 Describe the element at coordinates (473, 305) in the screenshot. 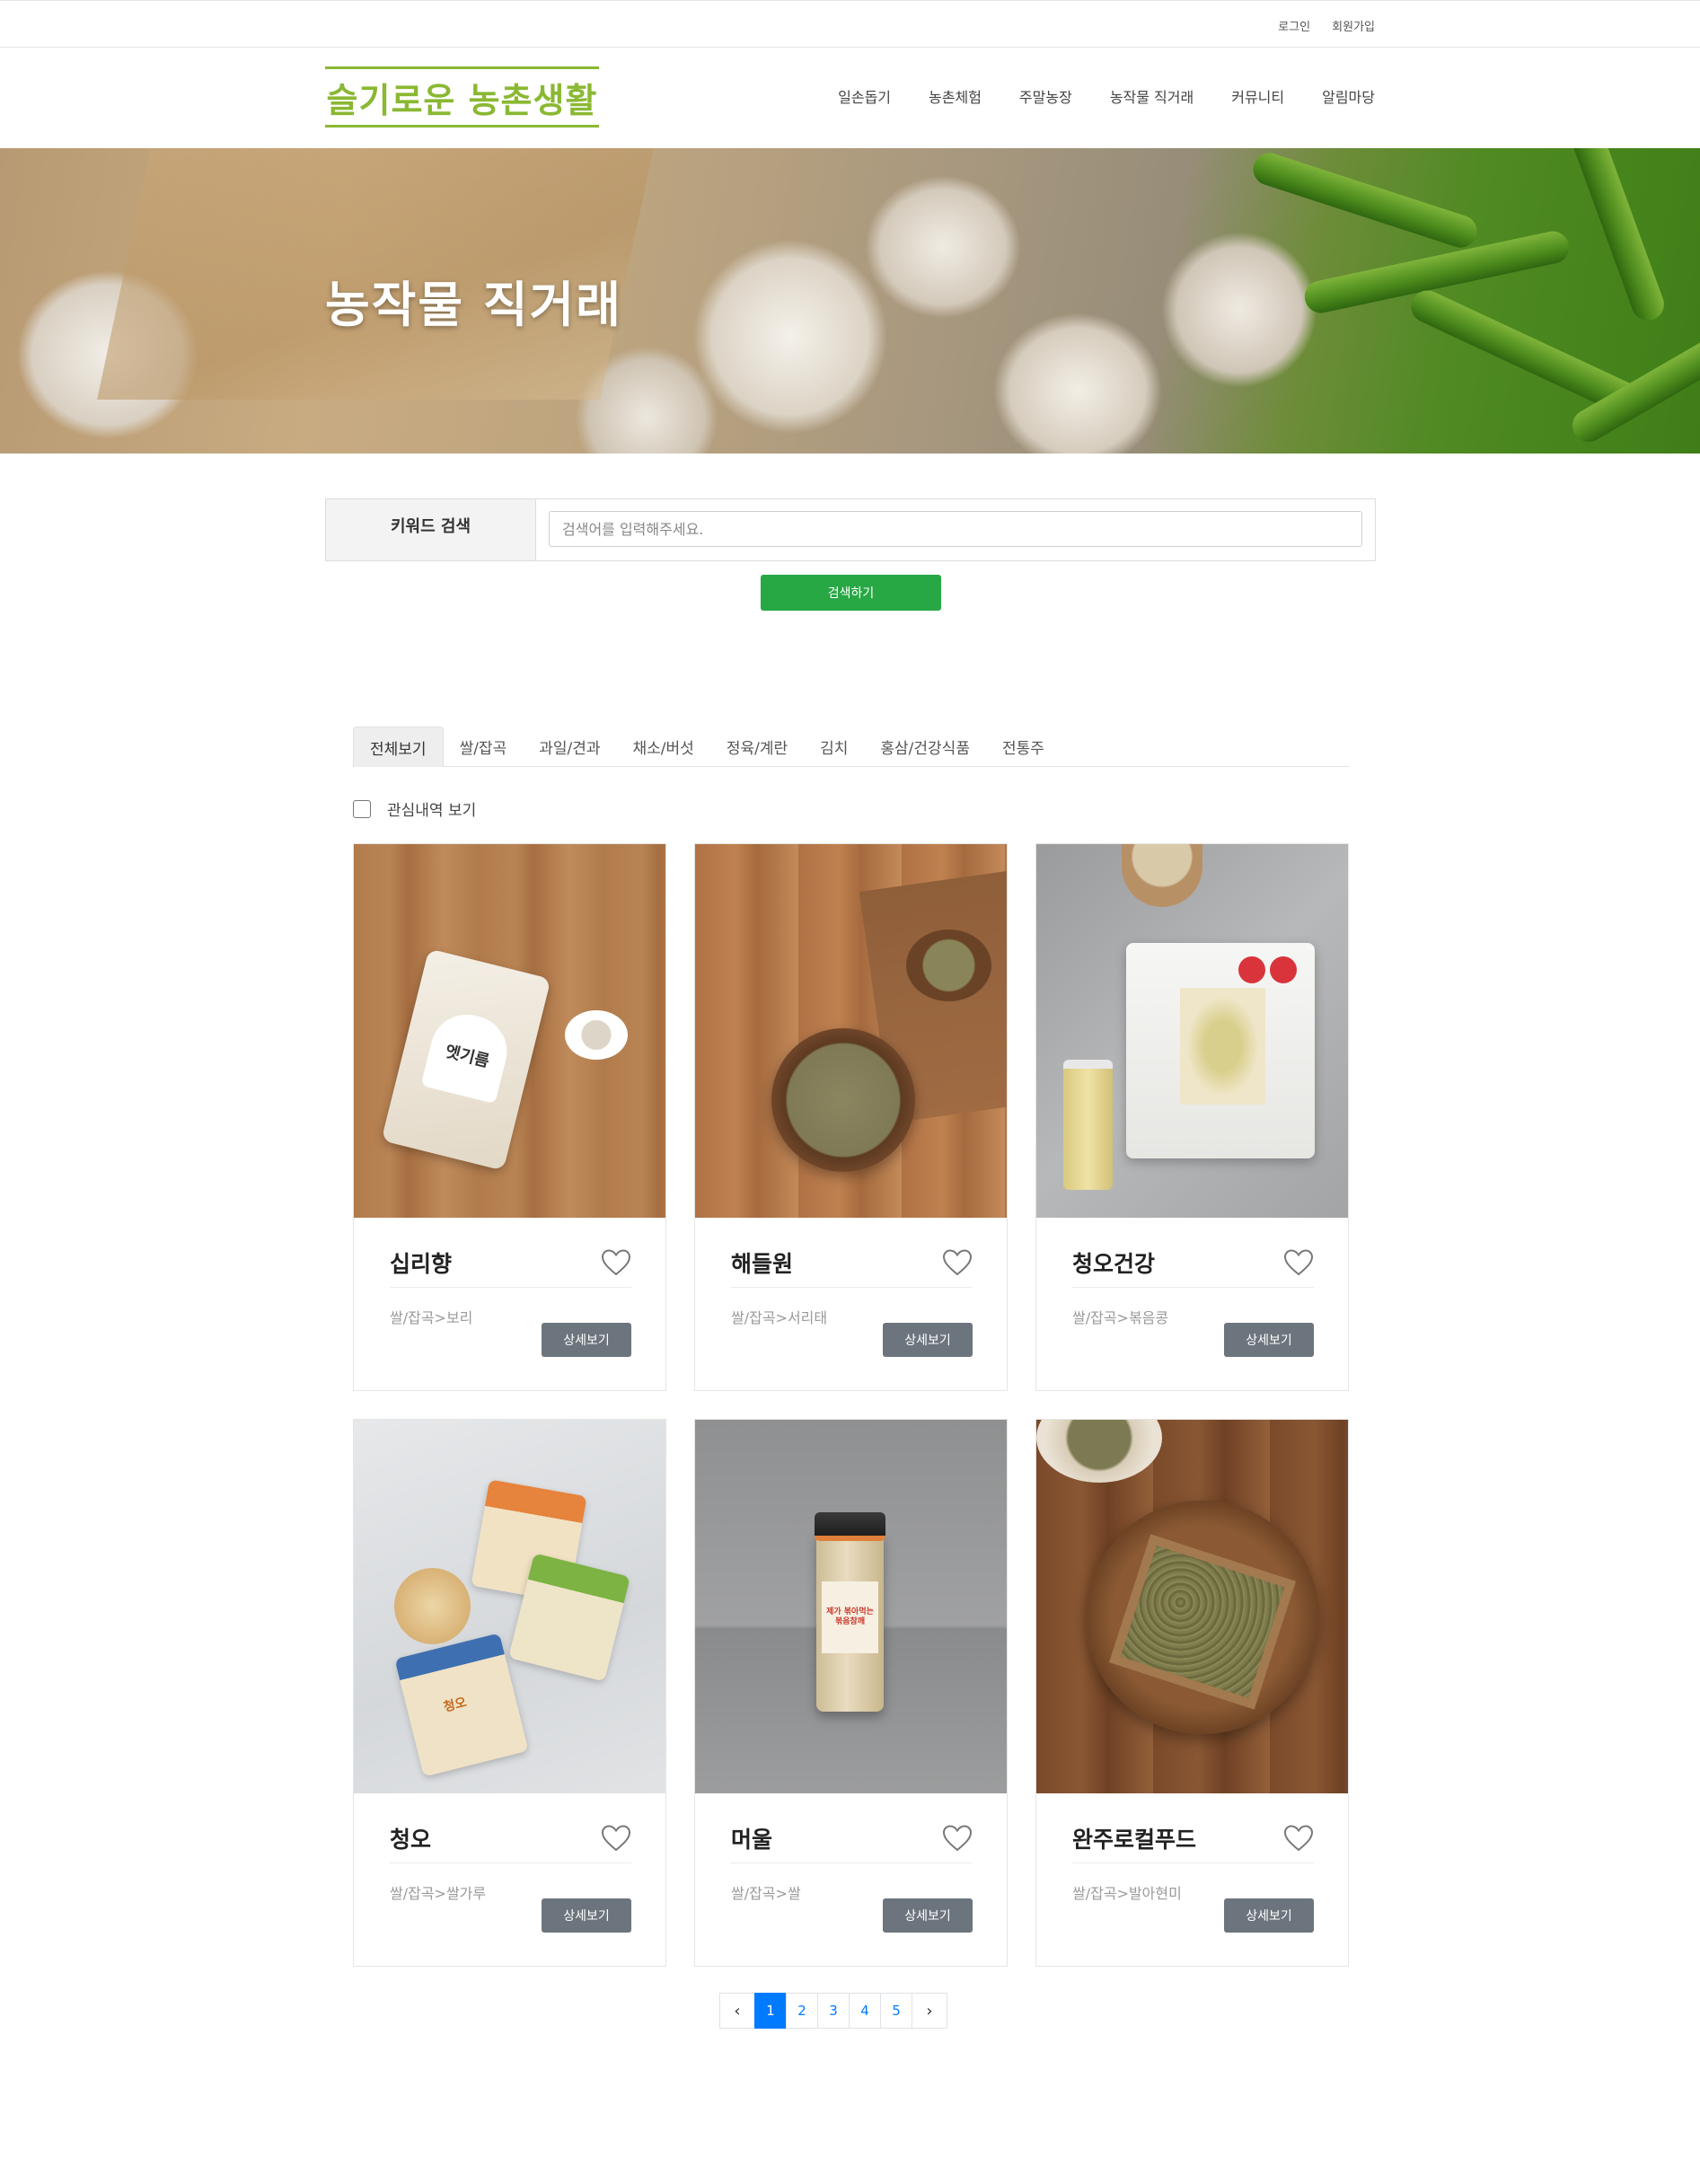

I see `hero-title: 농작물 직거래` at that location.